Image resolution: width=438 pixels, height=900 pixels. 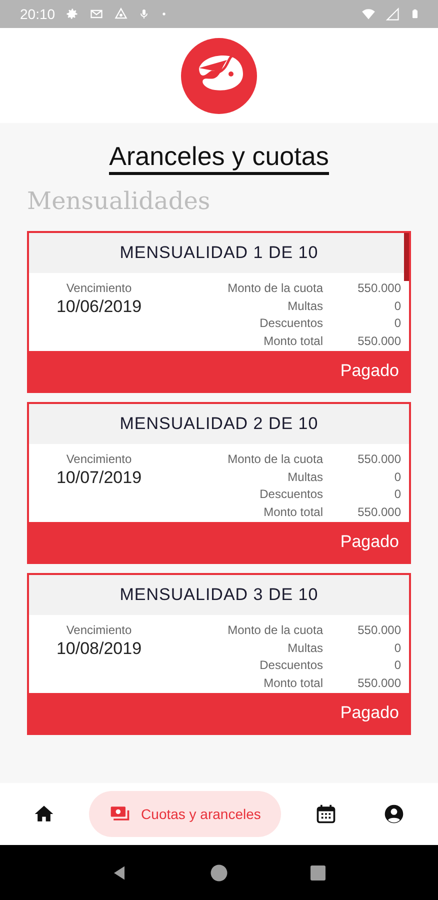 I want to click on section-title: Mensualidades, so click(x=119, y=201).